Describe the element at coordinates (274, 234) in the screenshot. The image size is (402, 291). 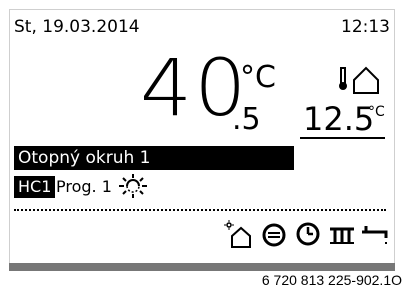
I see `hot-water-icon` at that location.